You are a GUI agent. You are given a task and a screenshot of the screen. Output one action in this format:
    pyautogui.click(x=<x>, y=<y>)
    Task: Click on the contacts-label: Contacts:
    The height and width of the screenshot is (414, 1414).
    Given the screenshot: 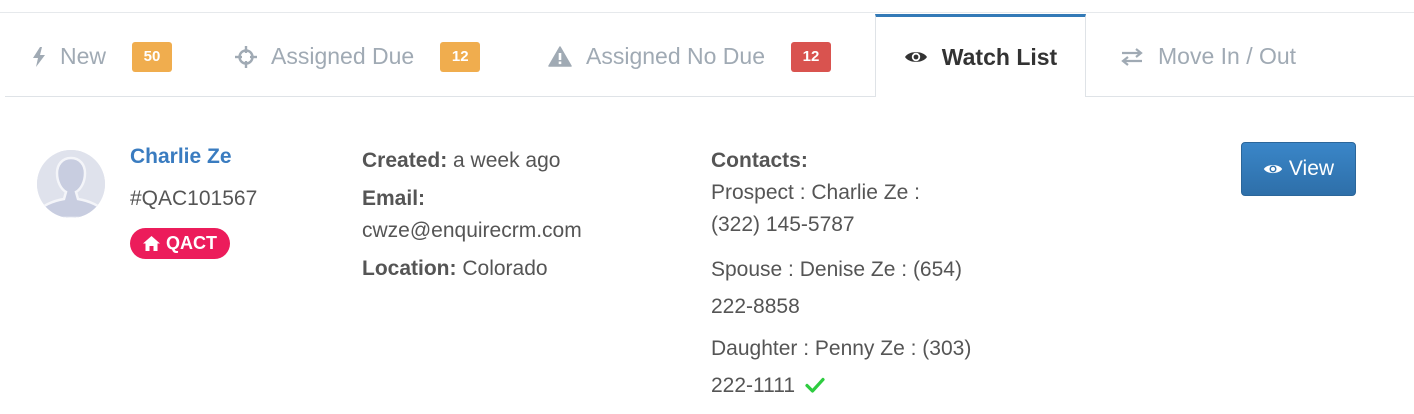 What is the action you would take?
    pyautogui.click(x=759, y=160)
    